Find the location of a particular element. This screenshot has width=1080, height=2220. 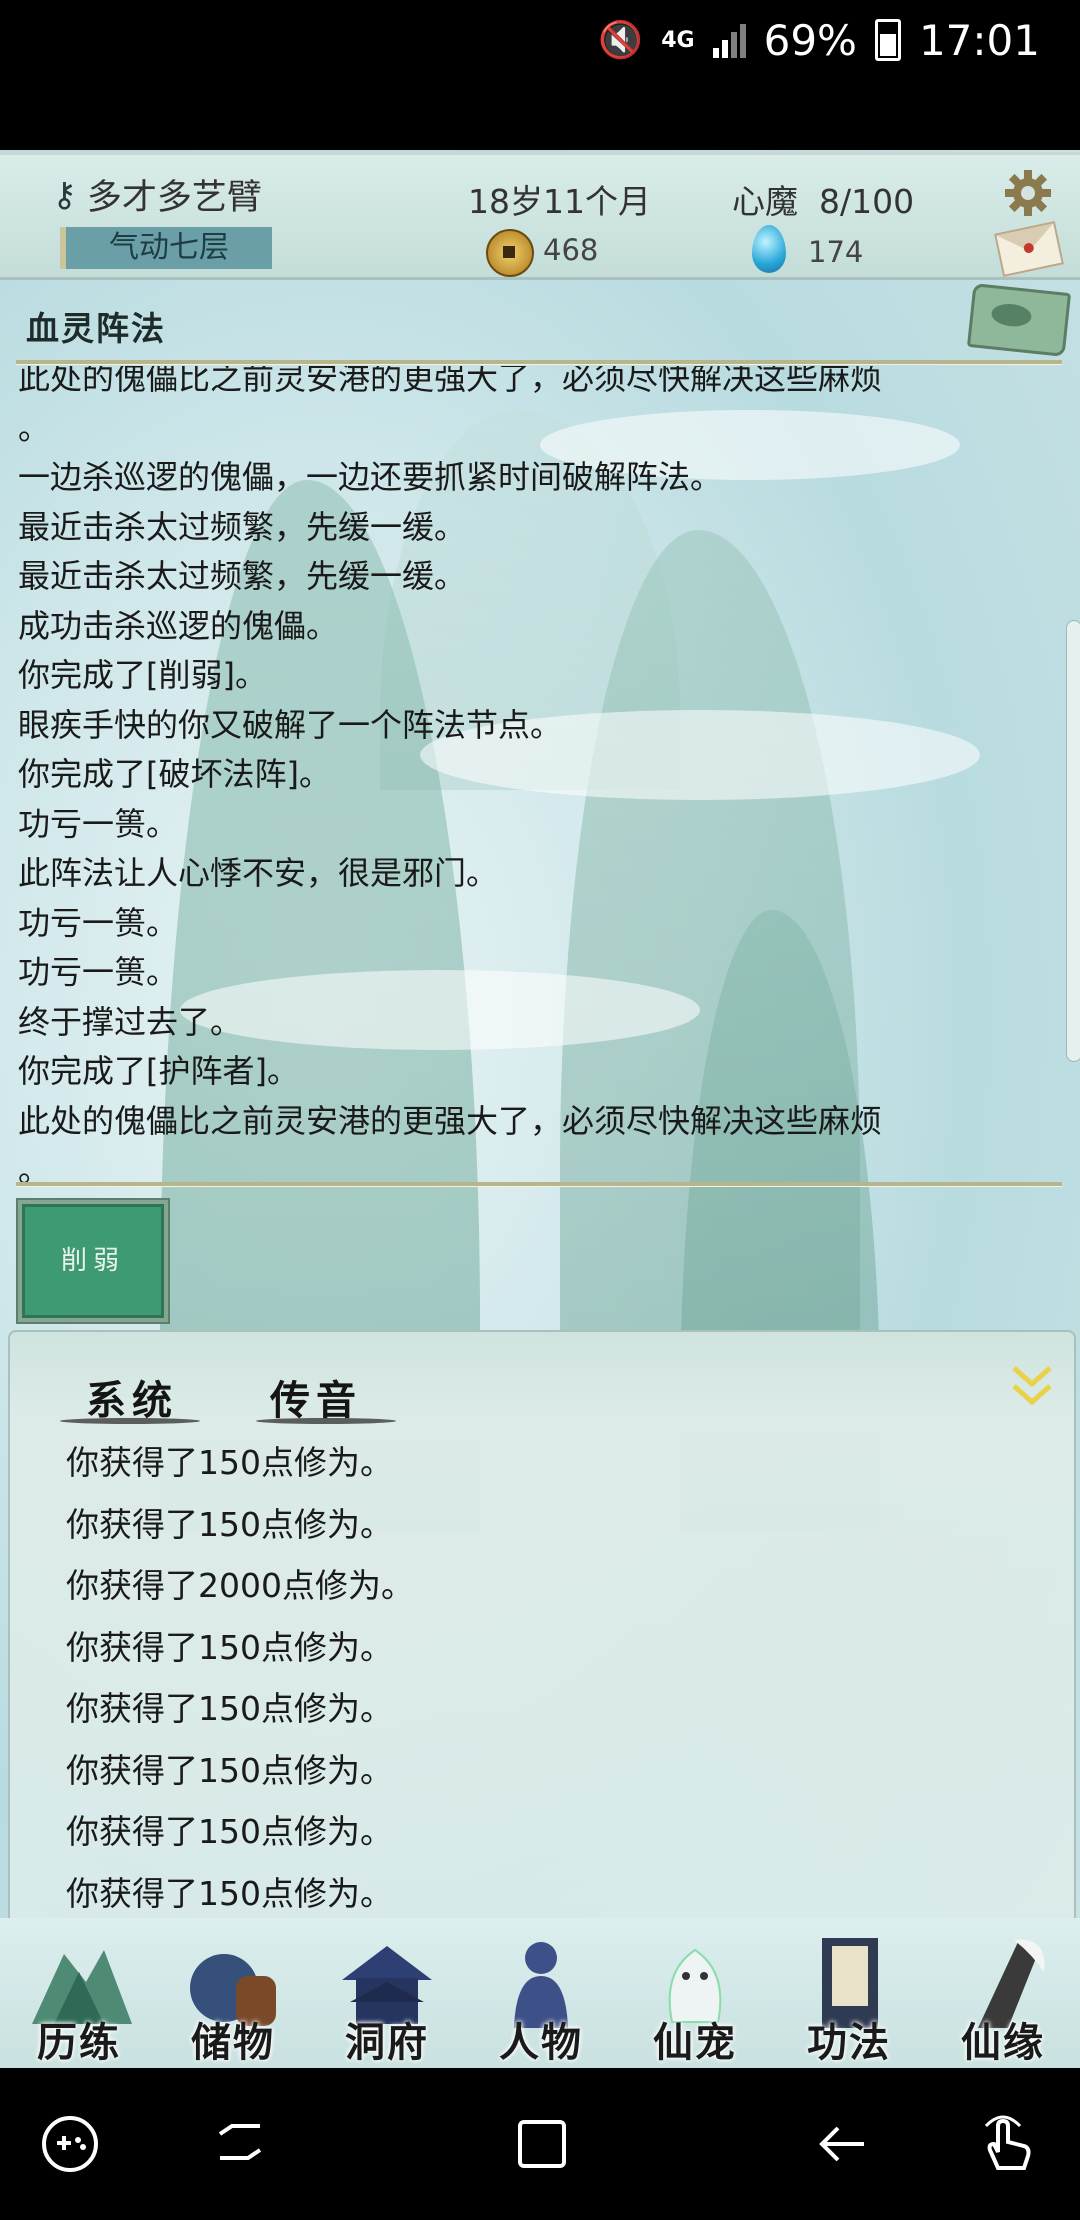

chevron-down-icon is located at coordinates (1032, 1386).